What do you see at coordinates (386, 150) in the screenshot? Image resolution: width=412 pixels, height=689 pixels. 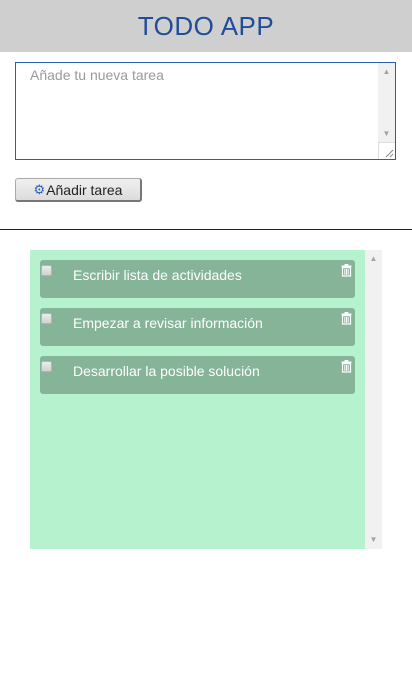 I see `resize-handle-icon` at bounding box center [386, 150].